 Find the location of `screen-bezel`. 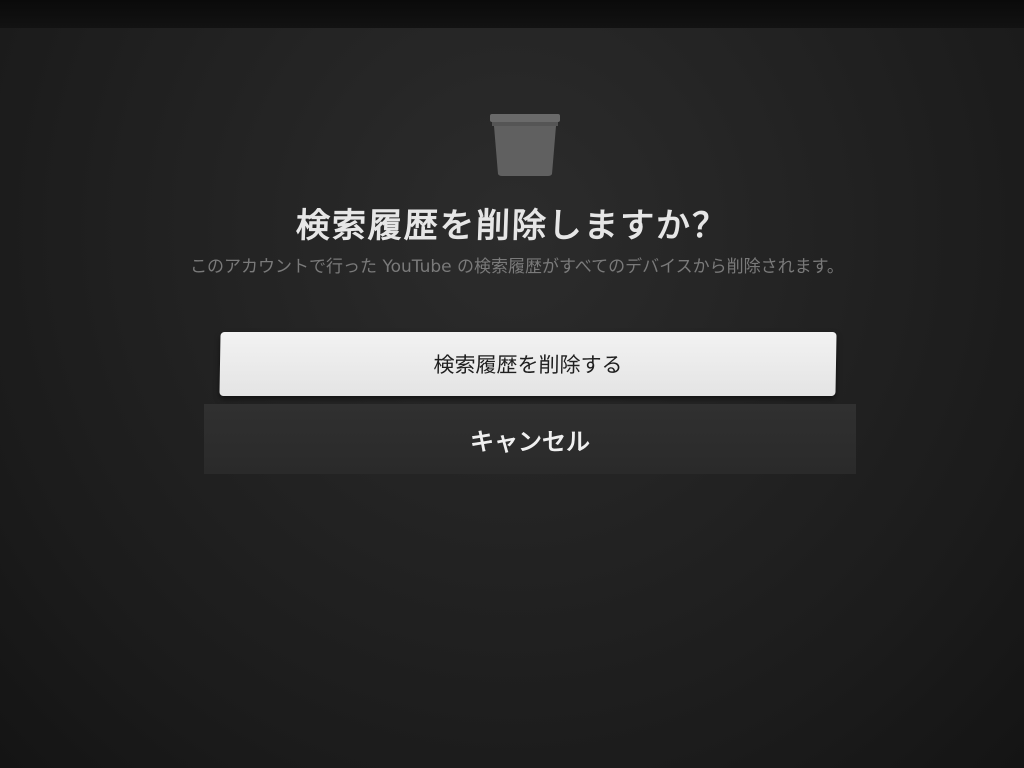

screen-bezel is located at coordinates (512, 14).